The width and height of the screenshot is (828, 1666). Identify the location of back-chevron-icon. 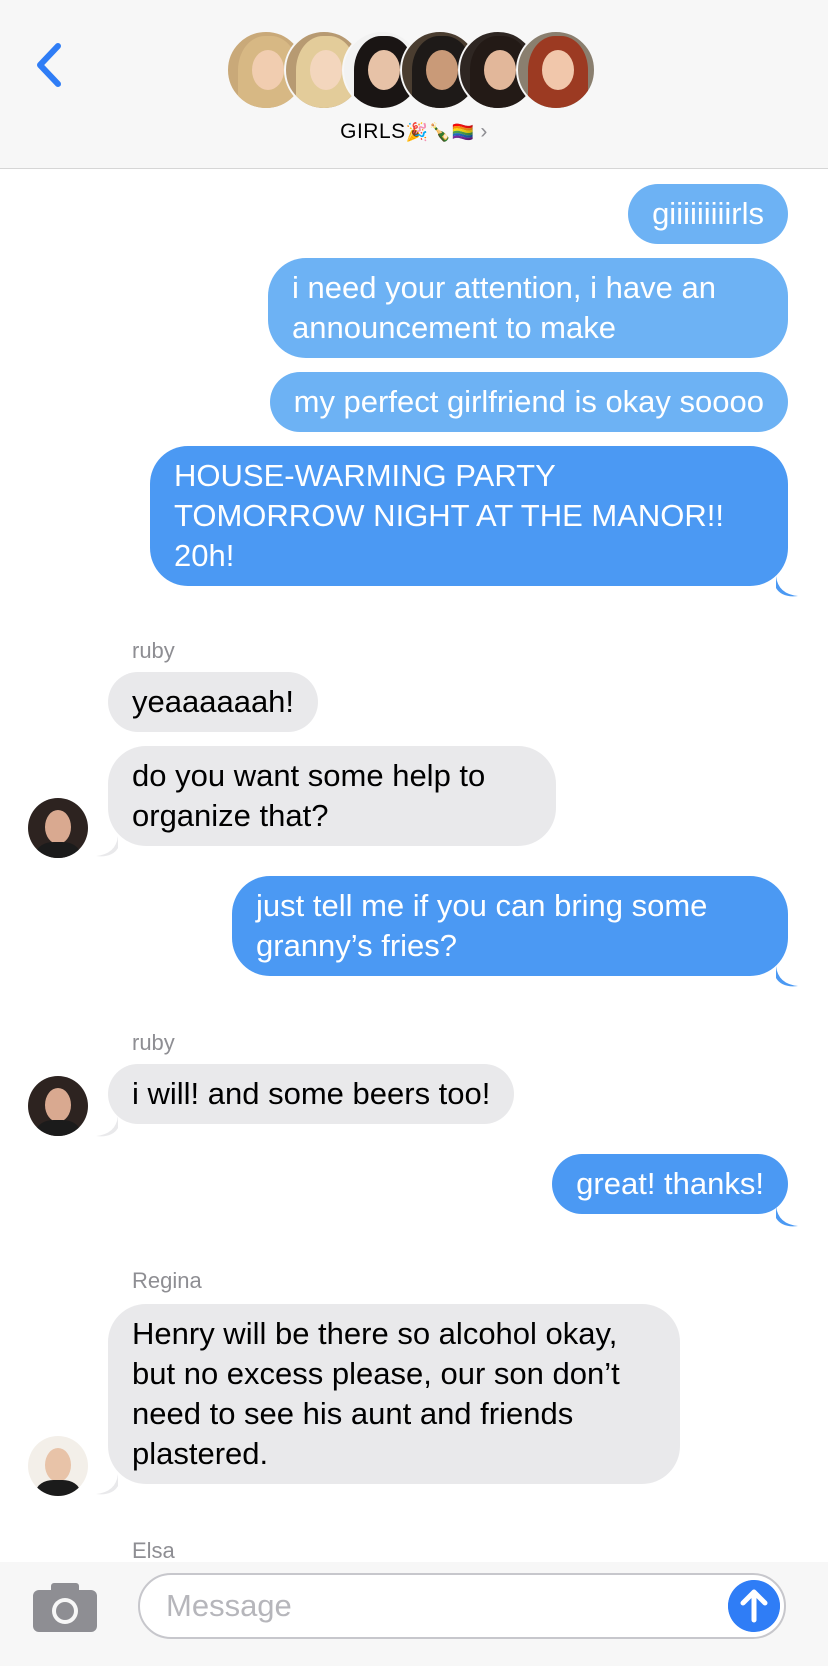
(50, 65).